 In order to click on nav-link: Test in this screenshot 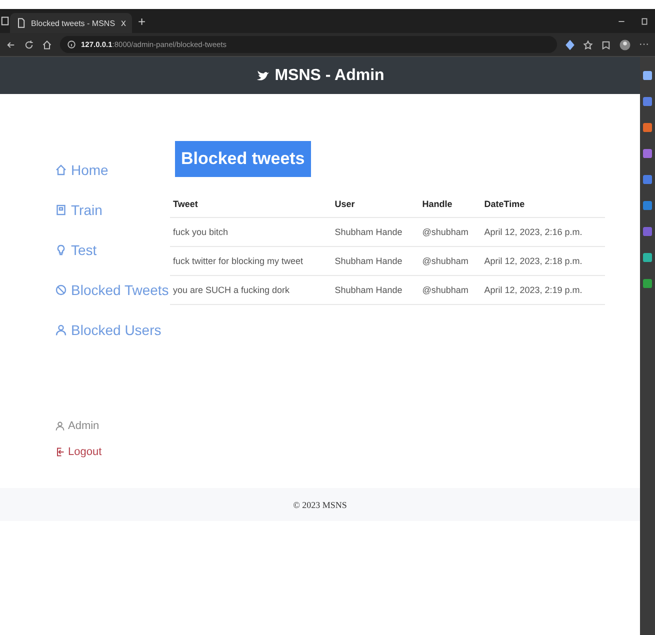, I will do `click(112, 250)`.